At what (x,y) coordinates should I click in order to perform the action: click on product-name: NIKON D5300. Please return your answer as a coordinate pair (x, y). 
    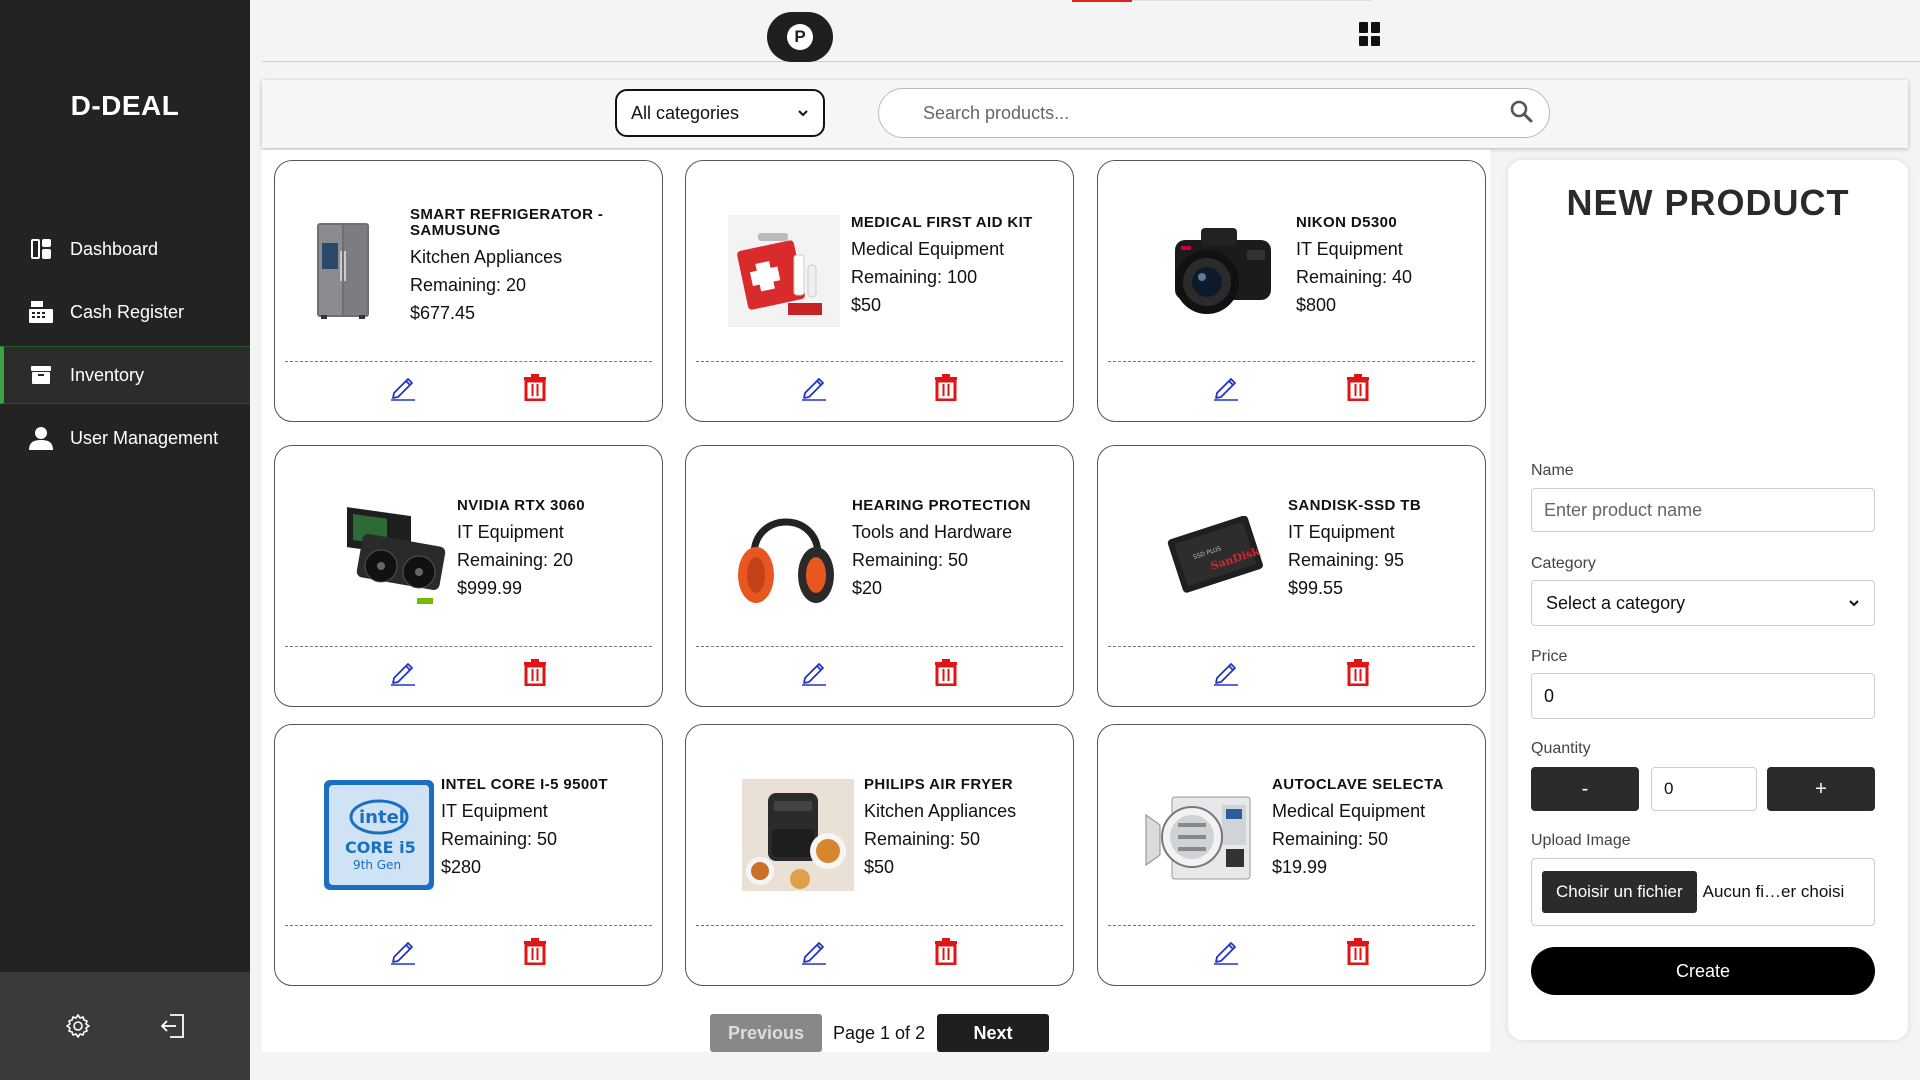
    Looking at the image, I should click on (1347, 222).